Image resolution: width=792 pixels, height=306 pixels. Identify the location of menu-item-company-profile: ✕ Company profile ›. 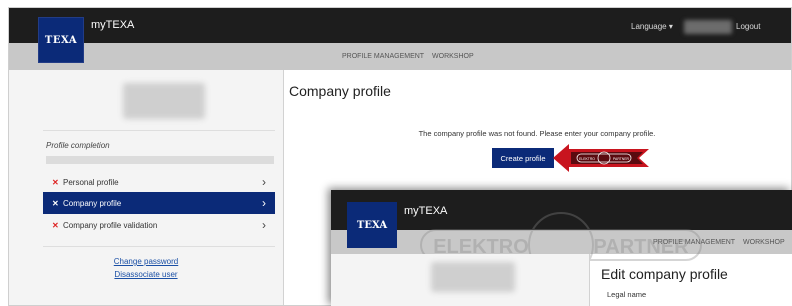
(159, 203).